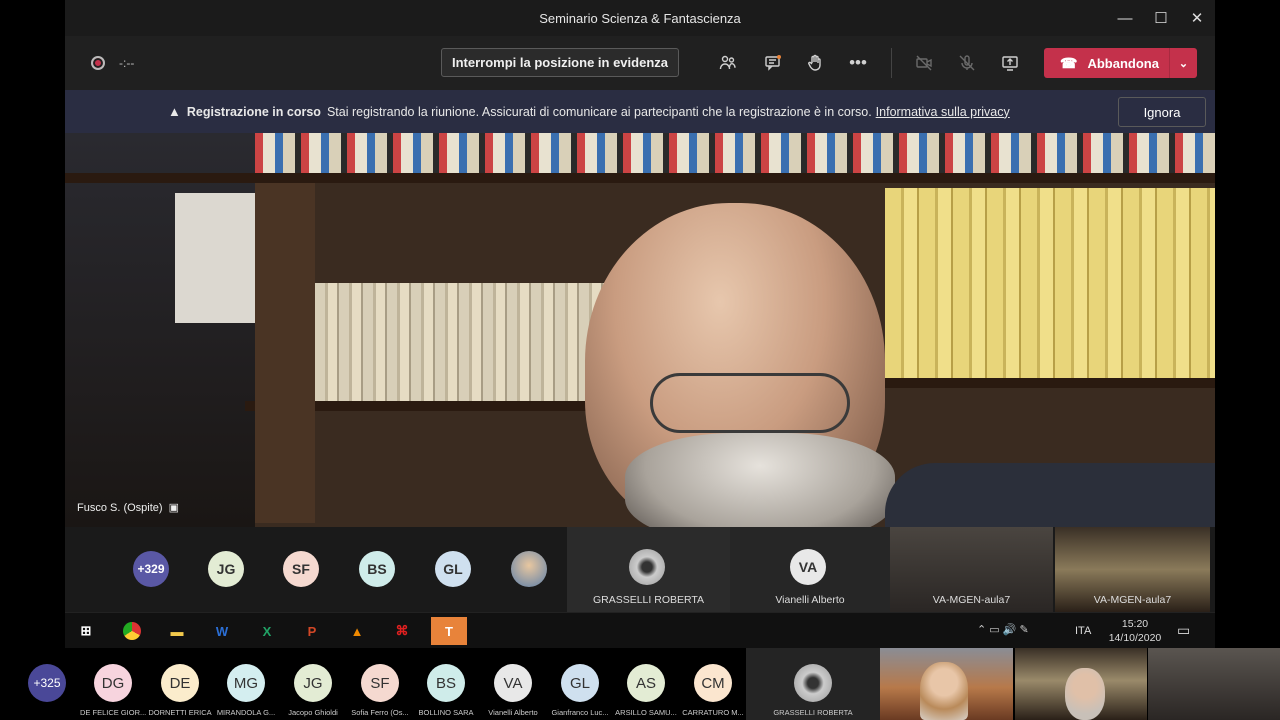 The height and width of the screenshot is (720, 1280). What do you see at coordinates (891, 63) in the screenshot?
I see `toolbar-divider` at bounding box center [891, 63].